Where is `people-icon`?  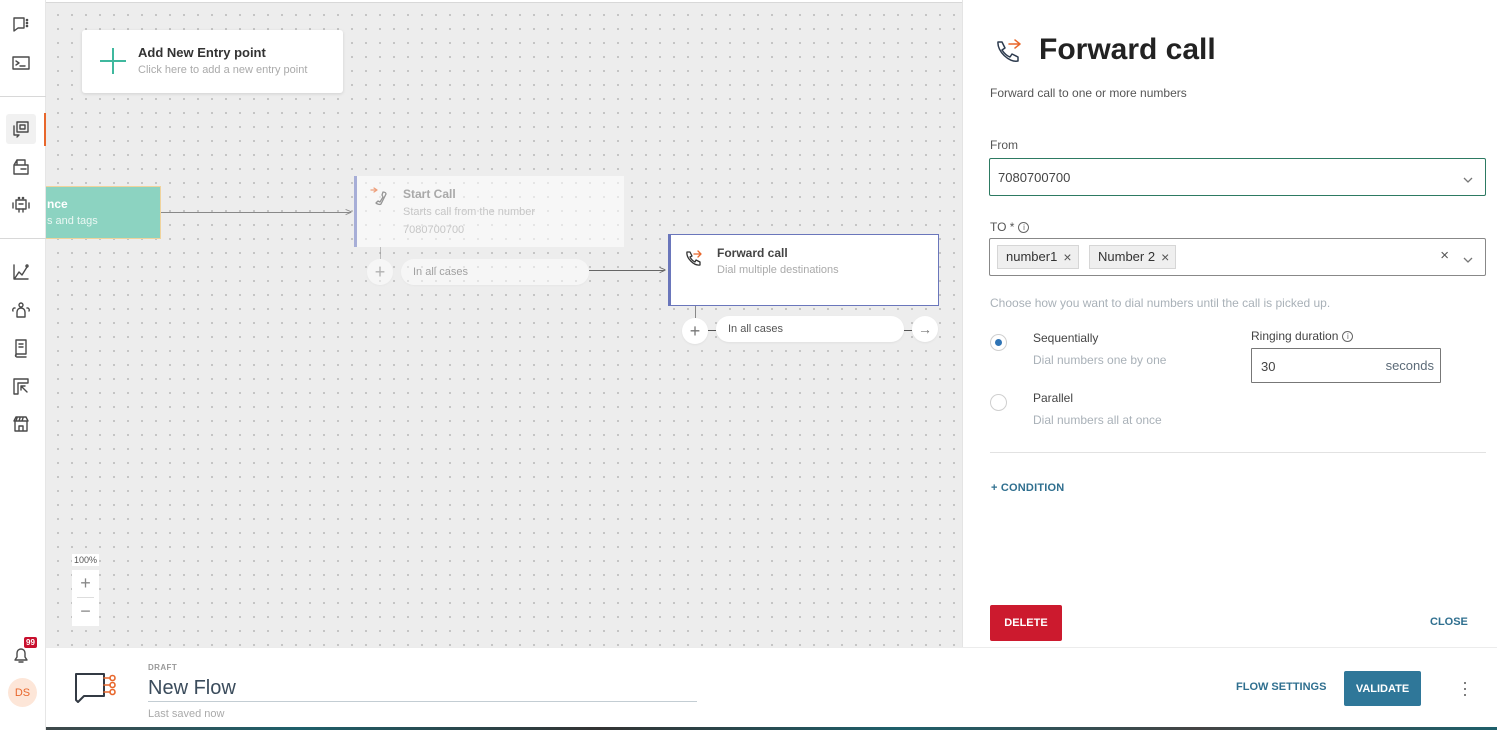 people-icon is located at coordinates (21, 310).